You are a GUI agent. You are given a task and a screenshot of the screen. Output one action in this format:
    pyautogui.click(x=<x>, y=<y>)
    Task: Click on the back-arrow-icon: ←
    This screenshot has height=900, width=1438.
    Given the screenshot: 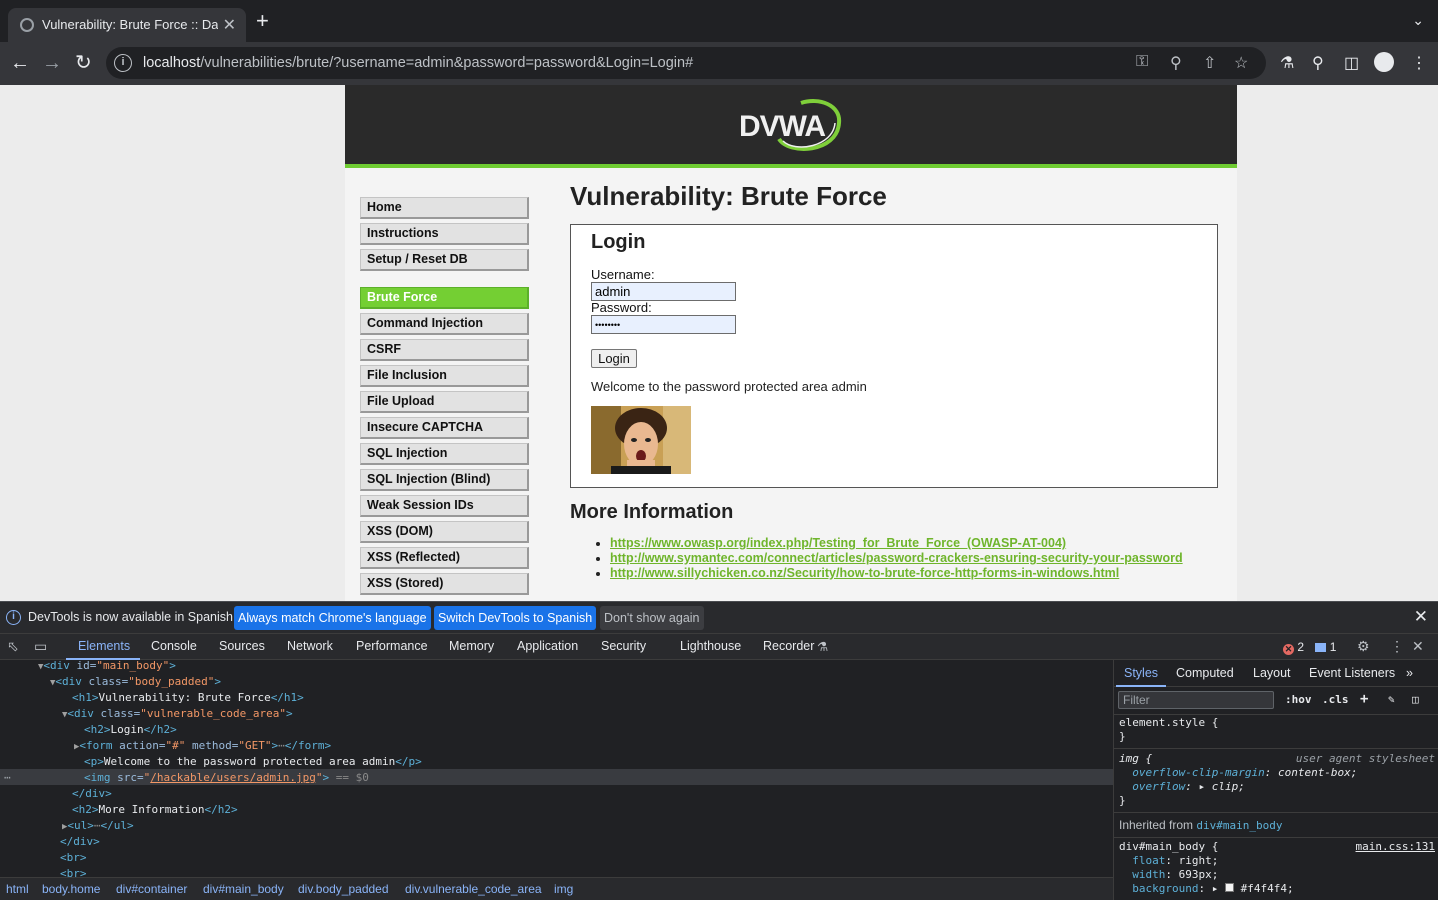 What is the action you would take?
    pyautogui.click(x=20, y=63)
    